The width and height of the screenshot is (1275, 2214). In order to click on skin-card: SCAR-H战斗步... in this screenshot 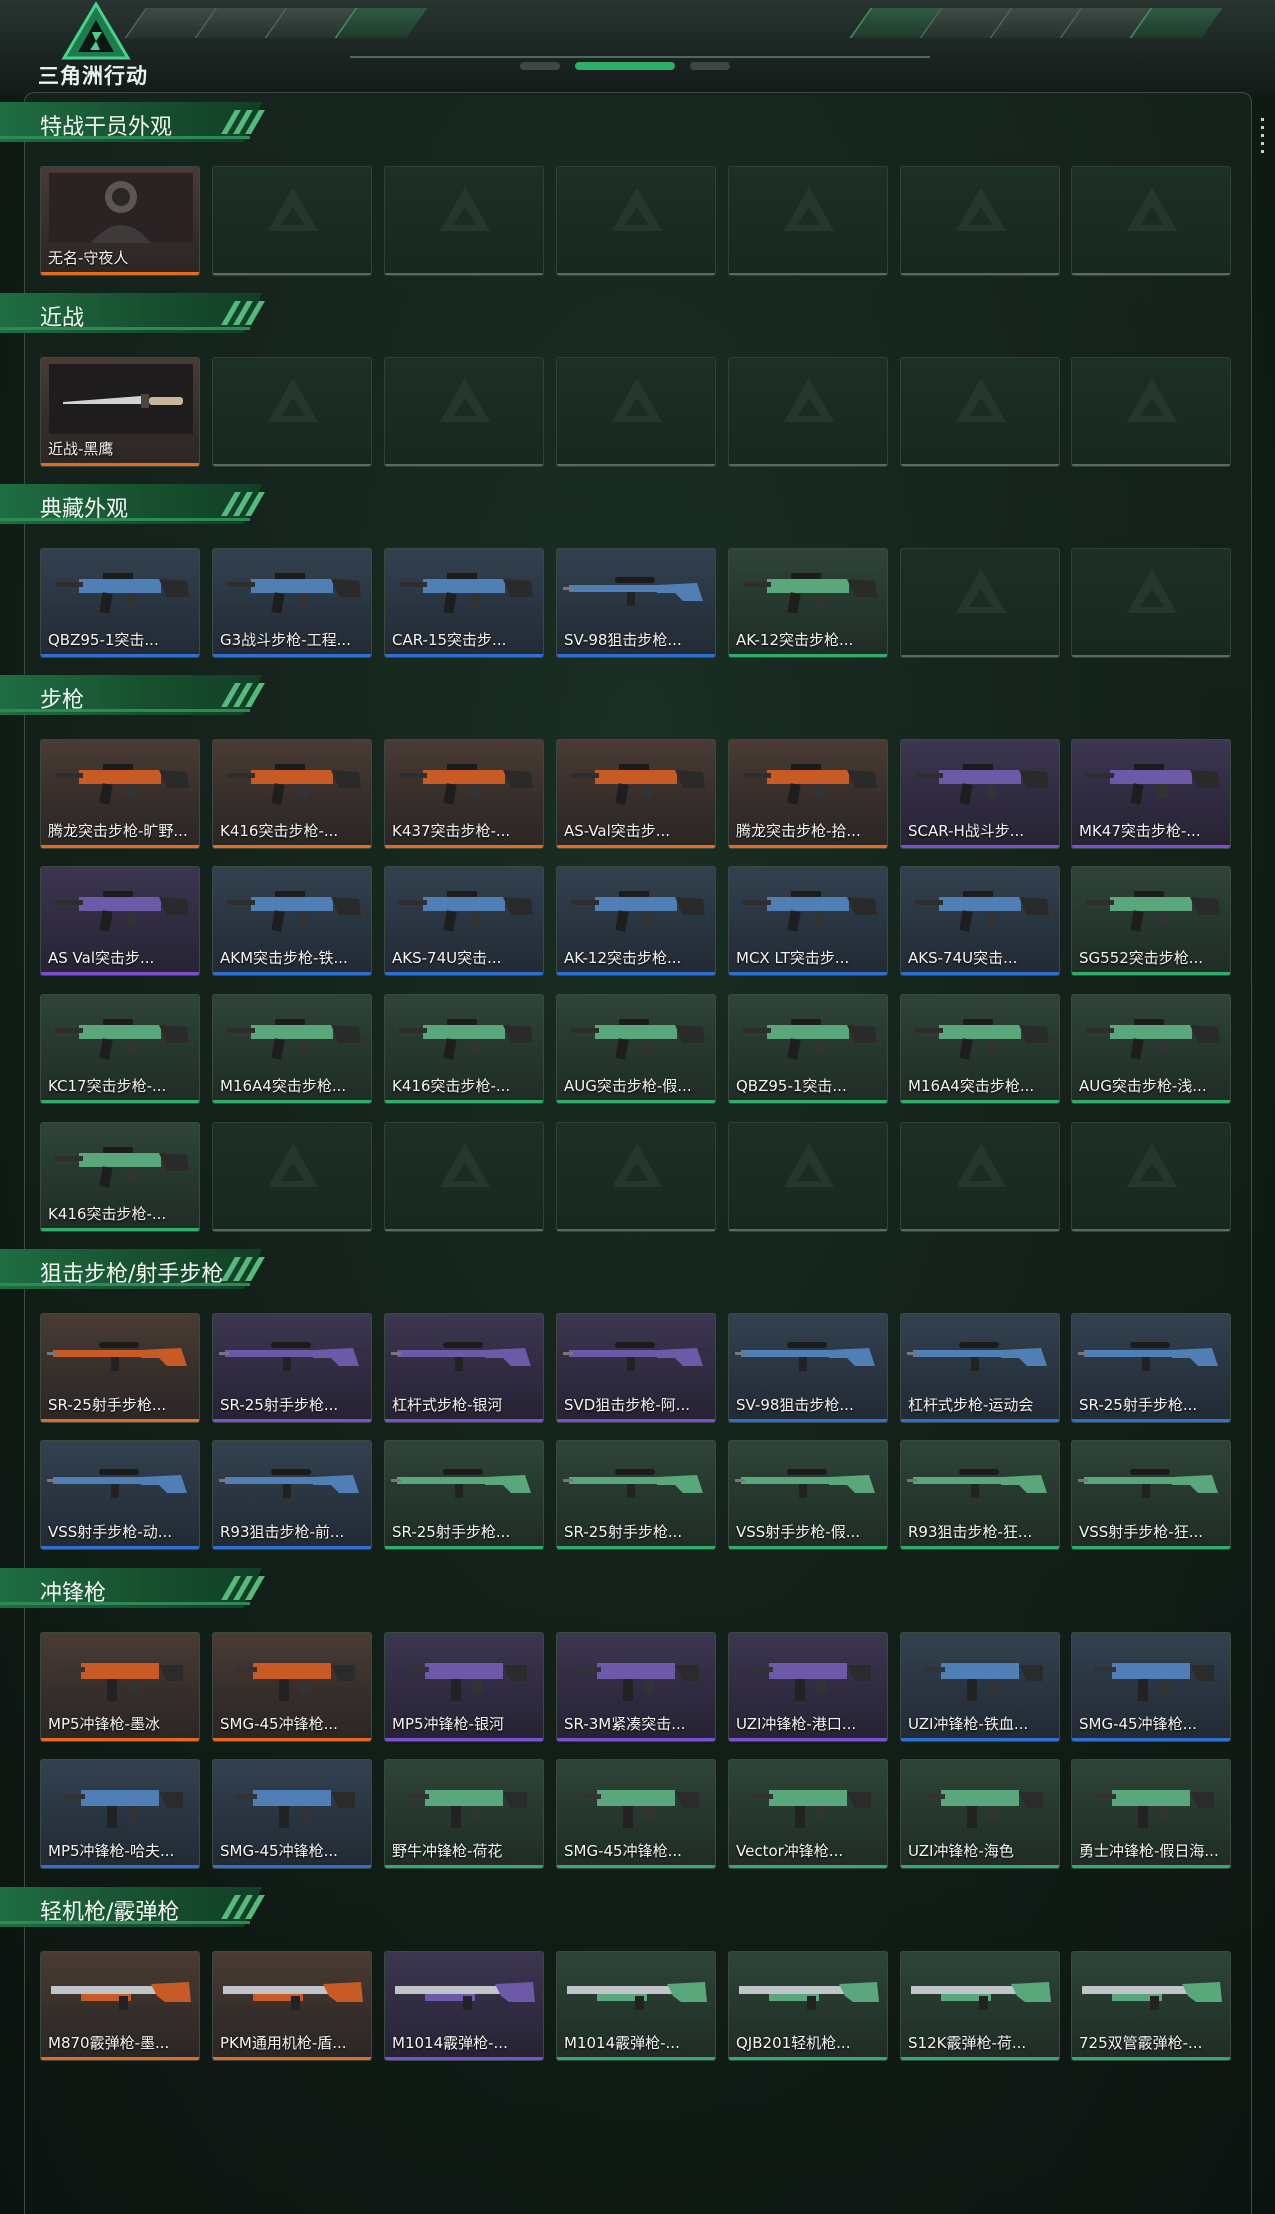, I will do `click(980, 794)`.